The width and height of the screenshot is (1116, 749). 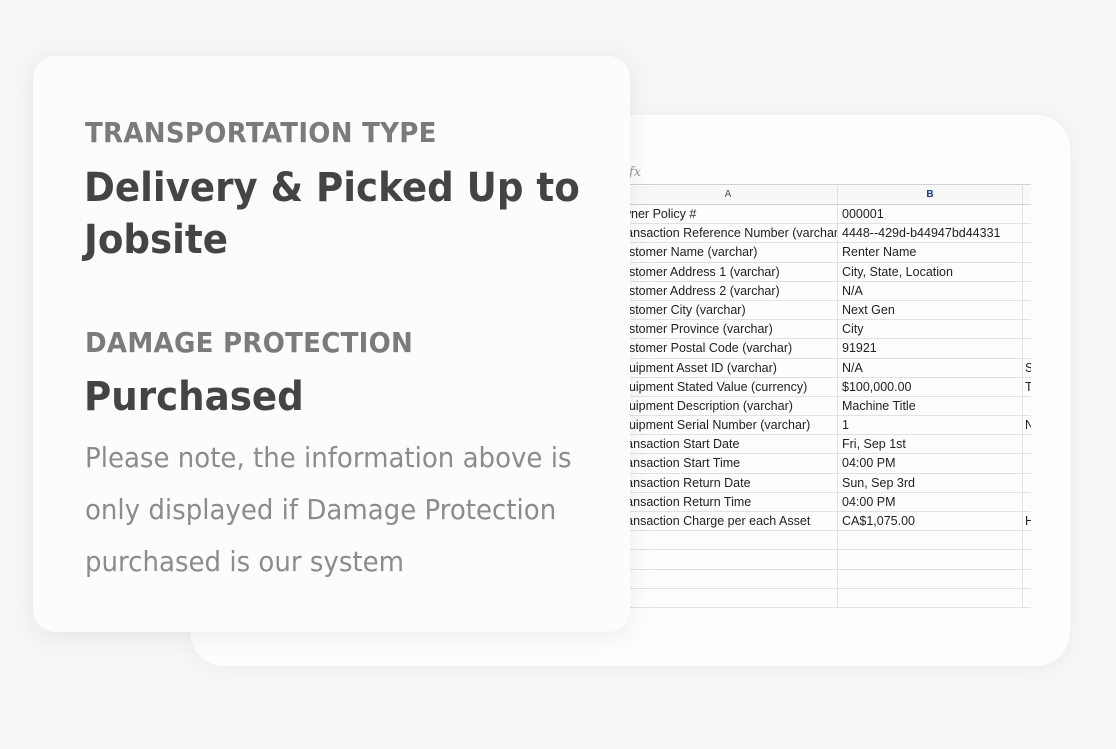 I want to click on cell-b: CA$1,075.00, so click(x=930, y=521).